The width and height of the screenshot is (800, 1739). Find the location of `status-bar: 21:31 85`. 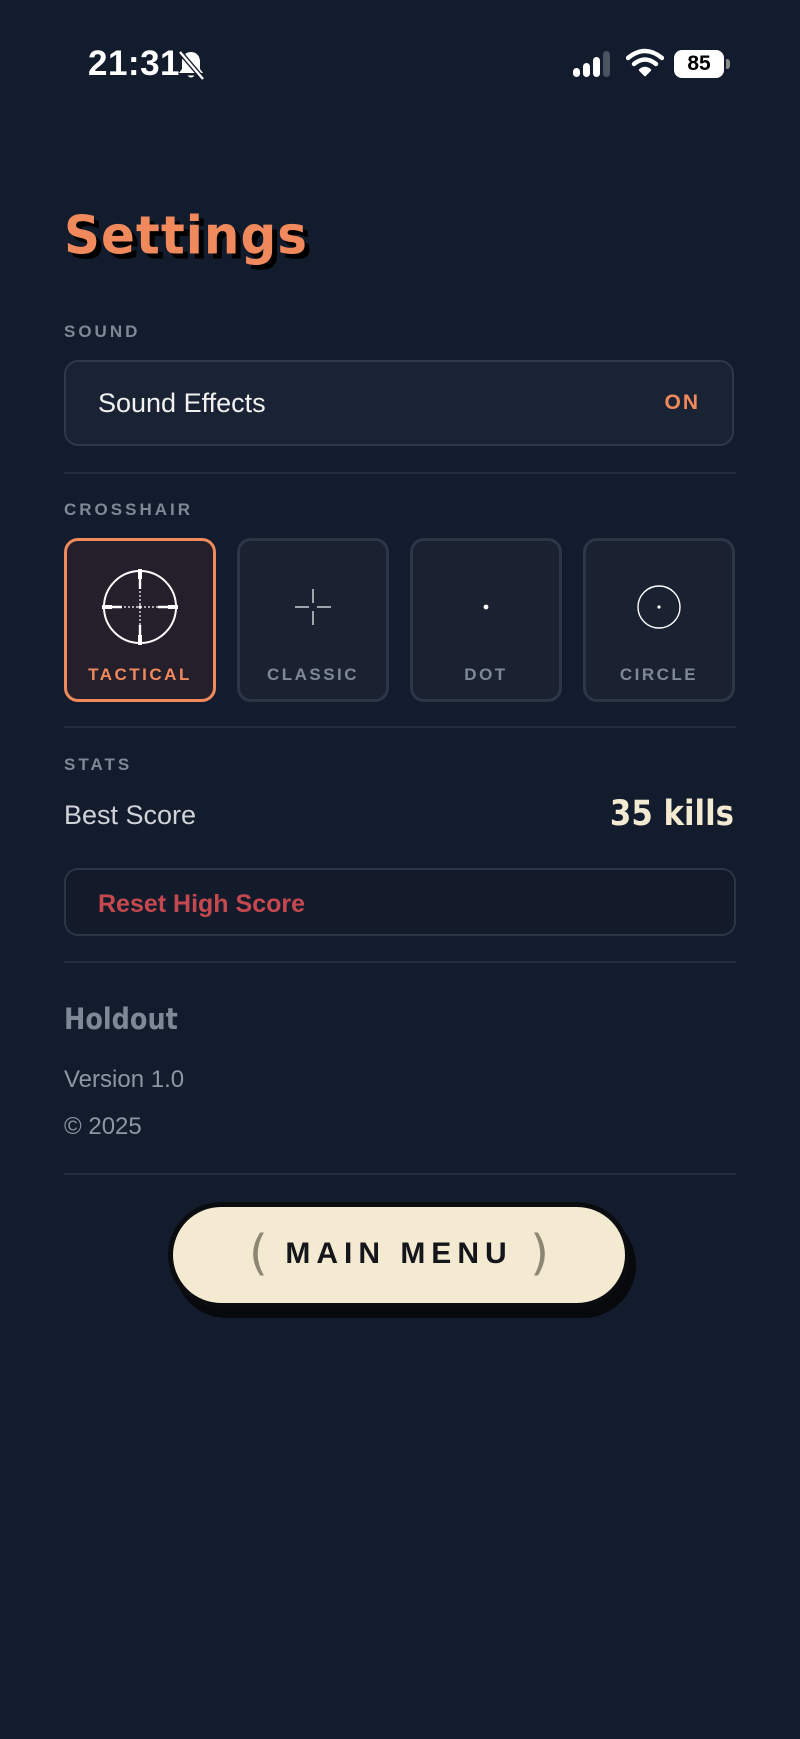

status-bar: 21:31 85 is located at coordinates (400, 65).